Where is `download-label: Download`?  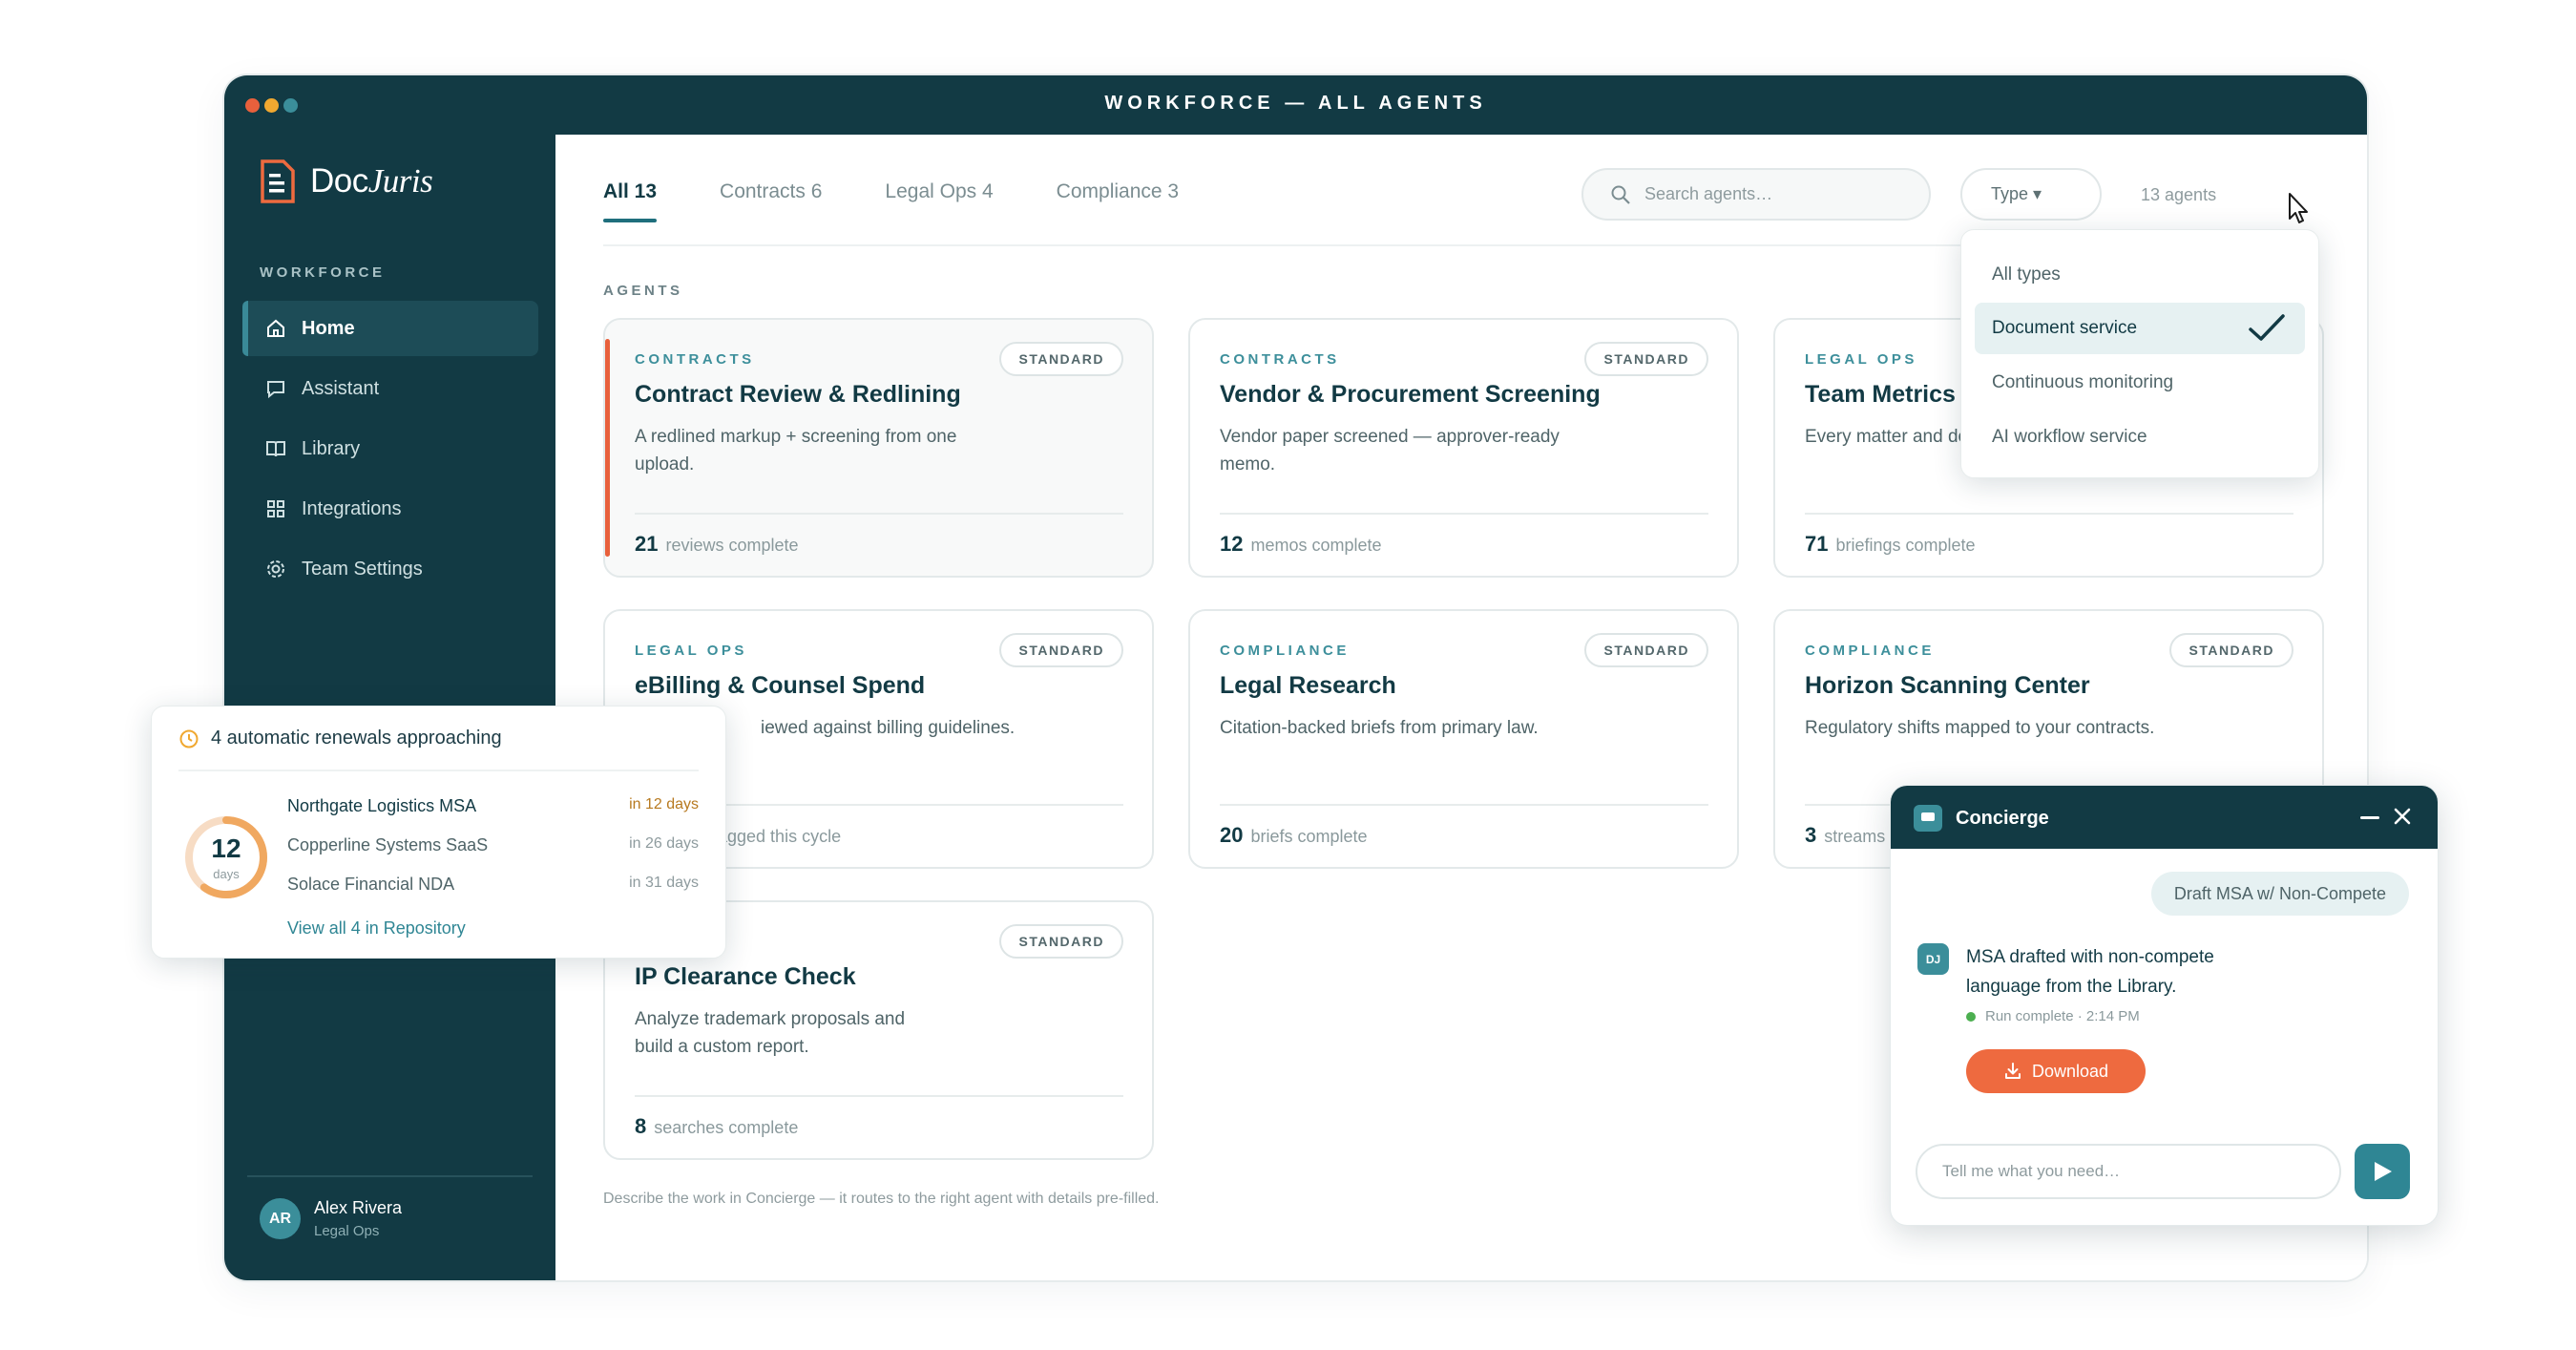 download-label: Download is located at coordinates (2070, 1071).